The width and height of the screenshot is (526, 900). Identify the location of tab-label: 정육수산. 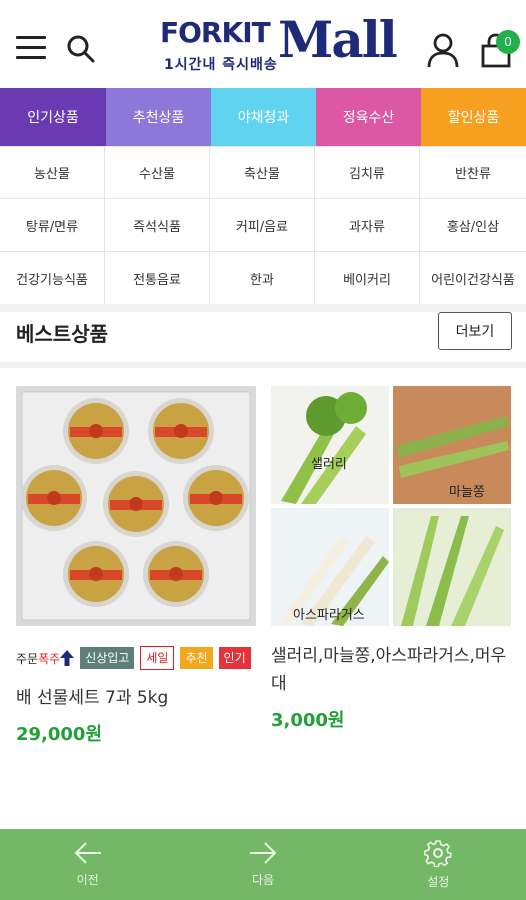
(368, 118).